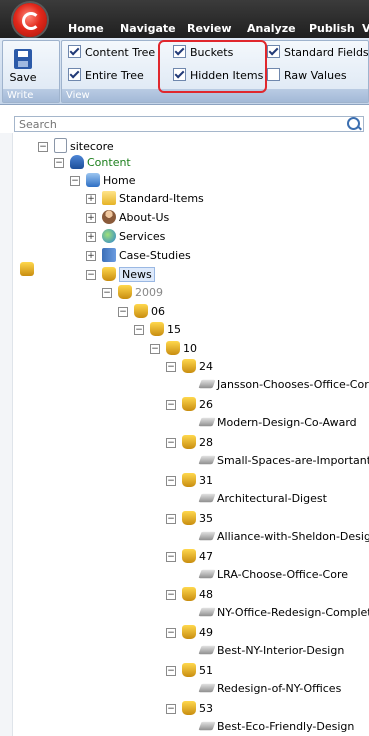 The width and height of the screenshot is (369, 736). Describe the element at coordinates (283, 385) in the screenshot. I see `tree-item-jansson: Jansson-Chooses-Office-Core` at that location.